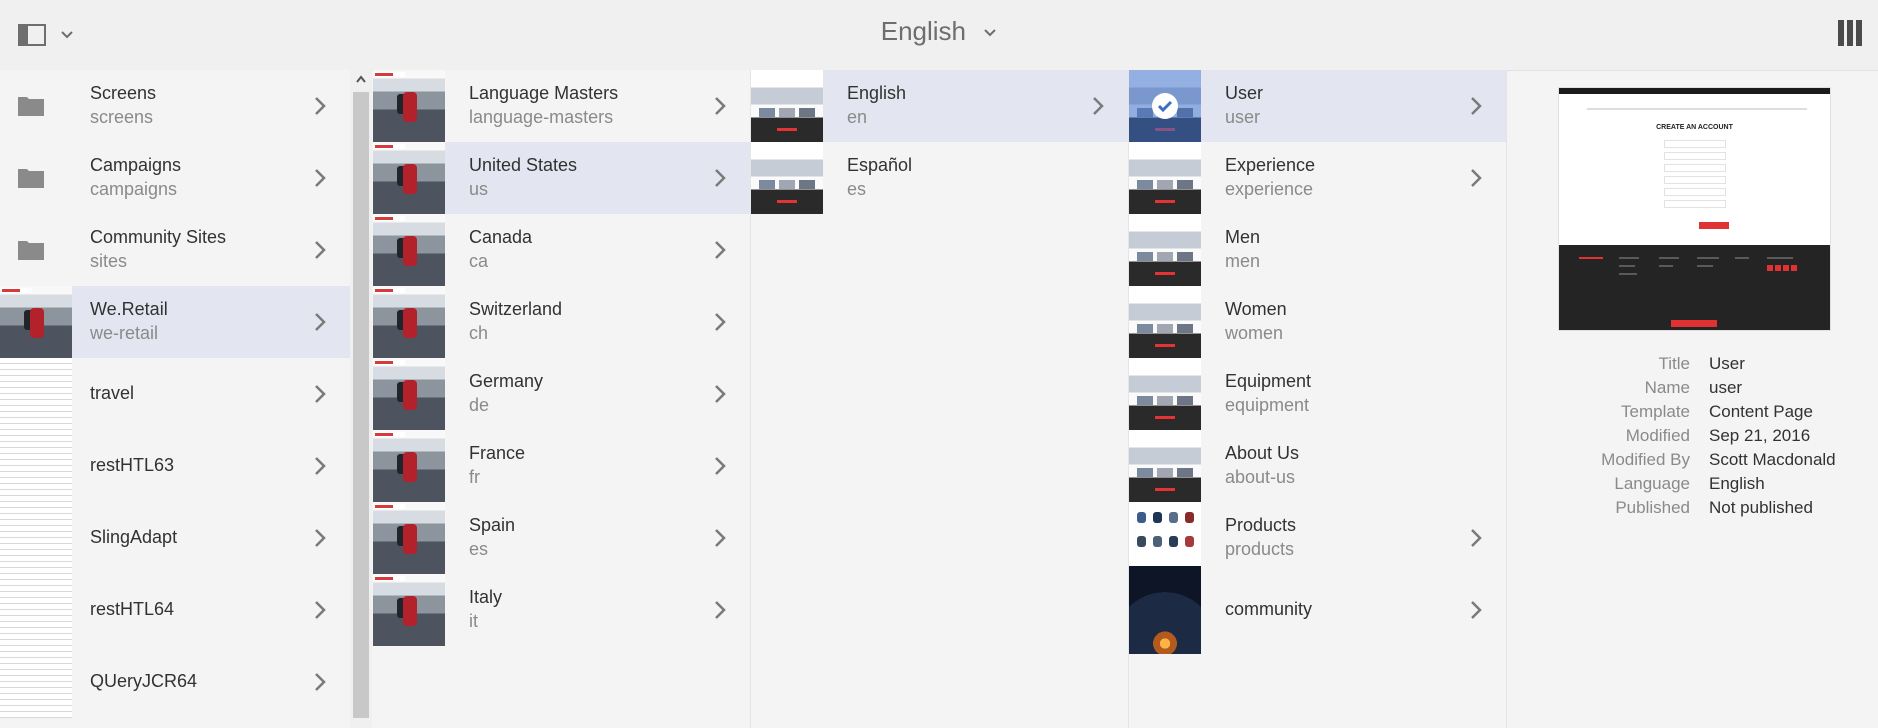  Describe the element at coordinates (561, 466) in the screenshot. I see `list-item: France fr` at that location.